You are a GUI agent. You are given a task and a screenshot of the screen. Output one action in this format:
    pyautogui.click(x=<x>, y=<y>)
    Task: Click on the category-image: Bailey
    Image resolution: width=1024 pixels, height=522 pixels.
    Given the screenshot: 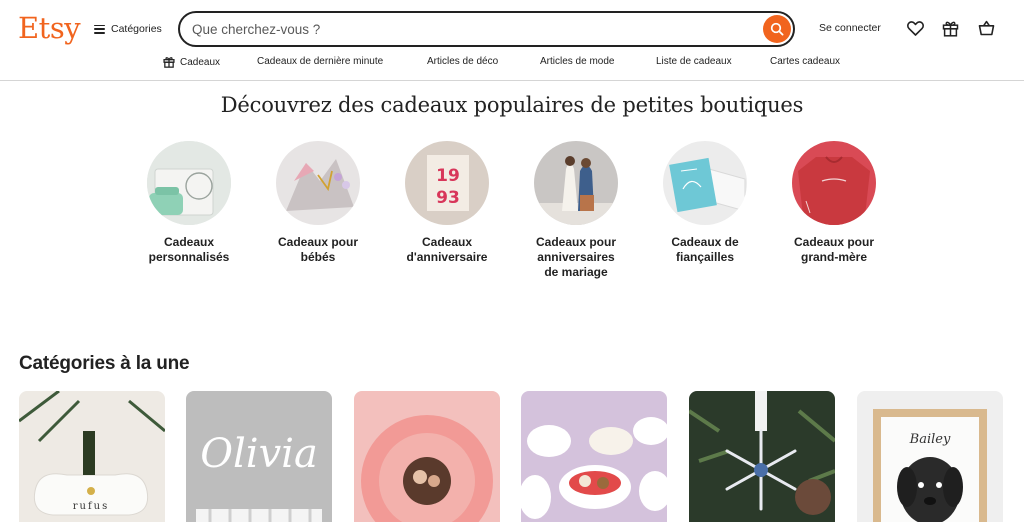 What is the action you would take?
    pyautogui.click(x=930, y=456)
    